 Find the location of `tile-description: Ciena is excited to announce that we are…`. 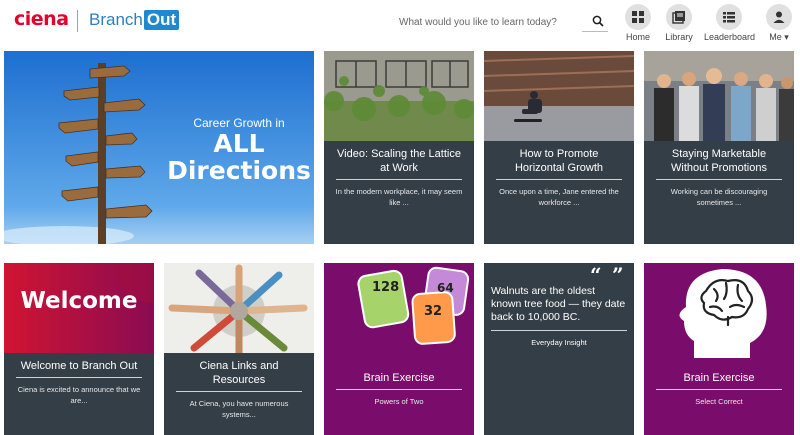

tile-description: Ciena is excited to announce that we are… is located at coordinates (79, 395).